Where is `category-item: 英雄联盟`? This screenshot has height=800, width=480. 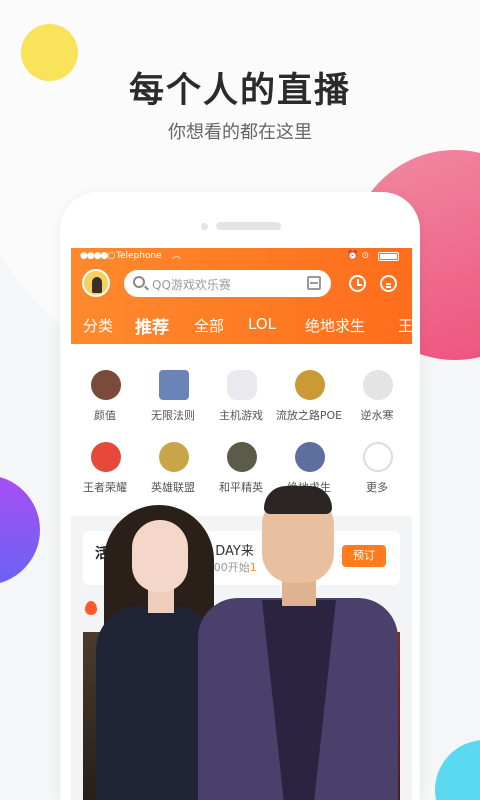
category-item: 英雄联盟 is located at coordinates (173, 471).